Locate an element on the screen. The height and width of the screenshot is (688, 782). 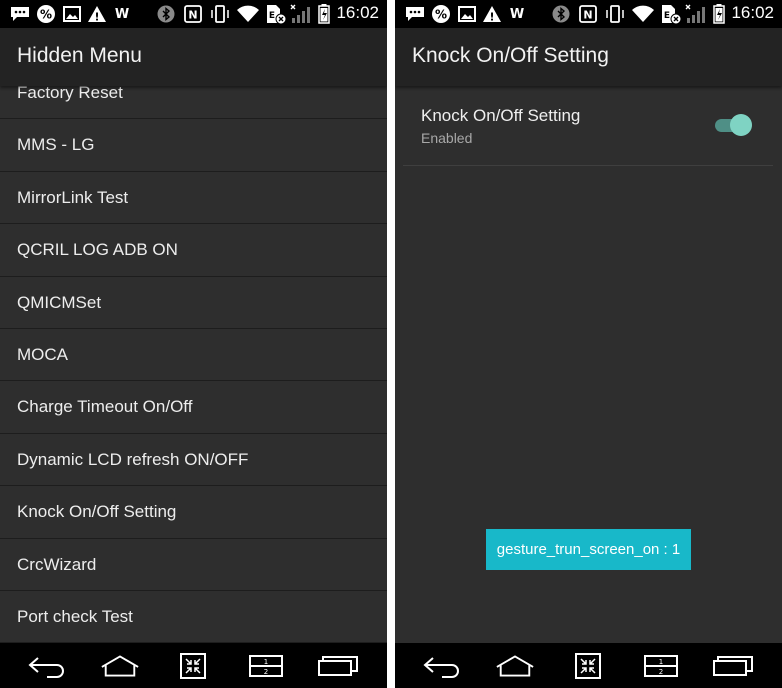
menu-item-label: MMS - LG is located at coordinates (56, 145).